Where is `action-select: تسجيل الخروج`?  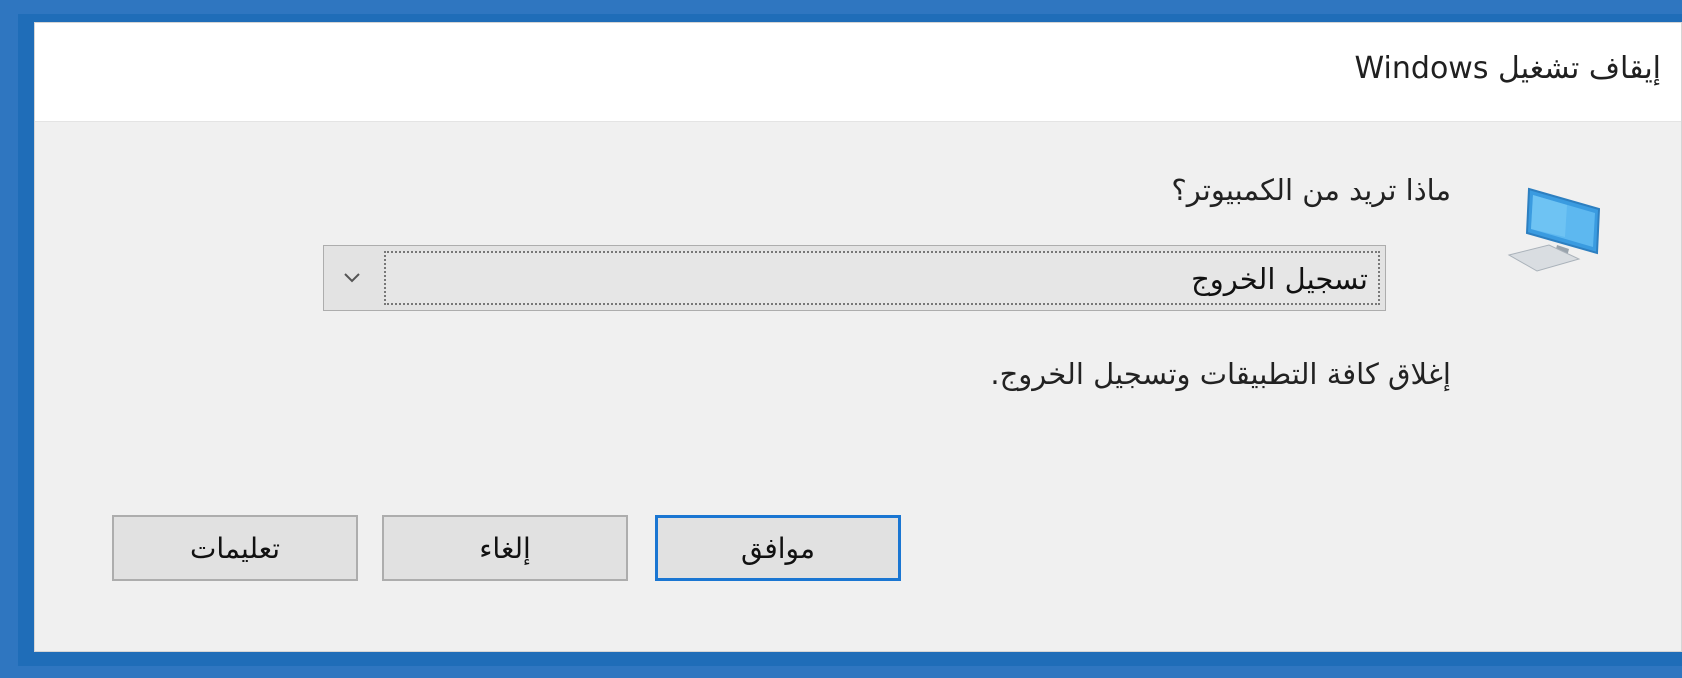
action-select: تسجيل الخروج is located at coordinates (854, 278).